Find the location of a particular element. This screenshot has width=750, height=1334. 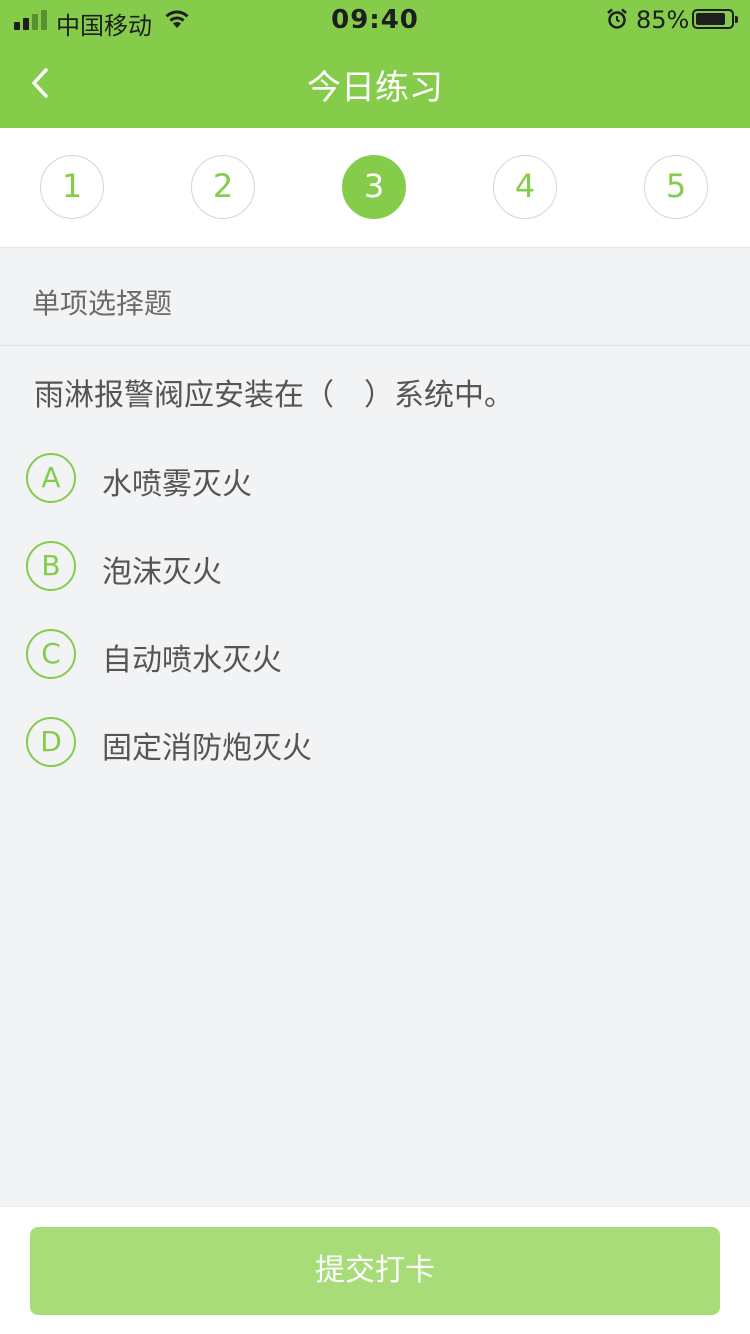

option-letter: D is located at coordinates (51, 742).